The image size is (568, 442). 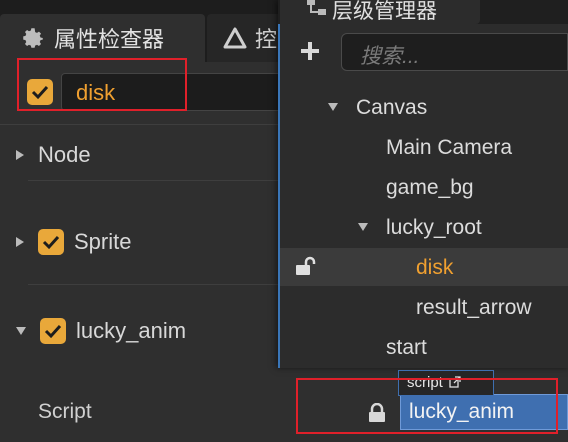 I want to click on section-sprite: Sprite, so click(x=73, y=242).